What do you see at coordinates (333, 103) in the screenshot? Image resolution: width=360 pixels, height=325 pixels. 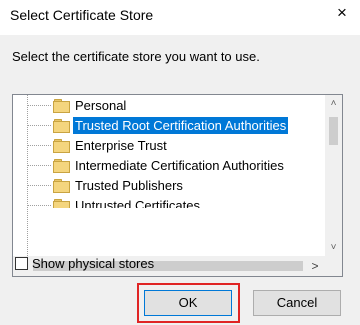 I see `scroll-up-icon: ˄` at bounding box center [333, 103].